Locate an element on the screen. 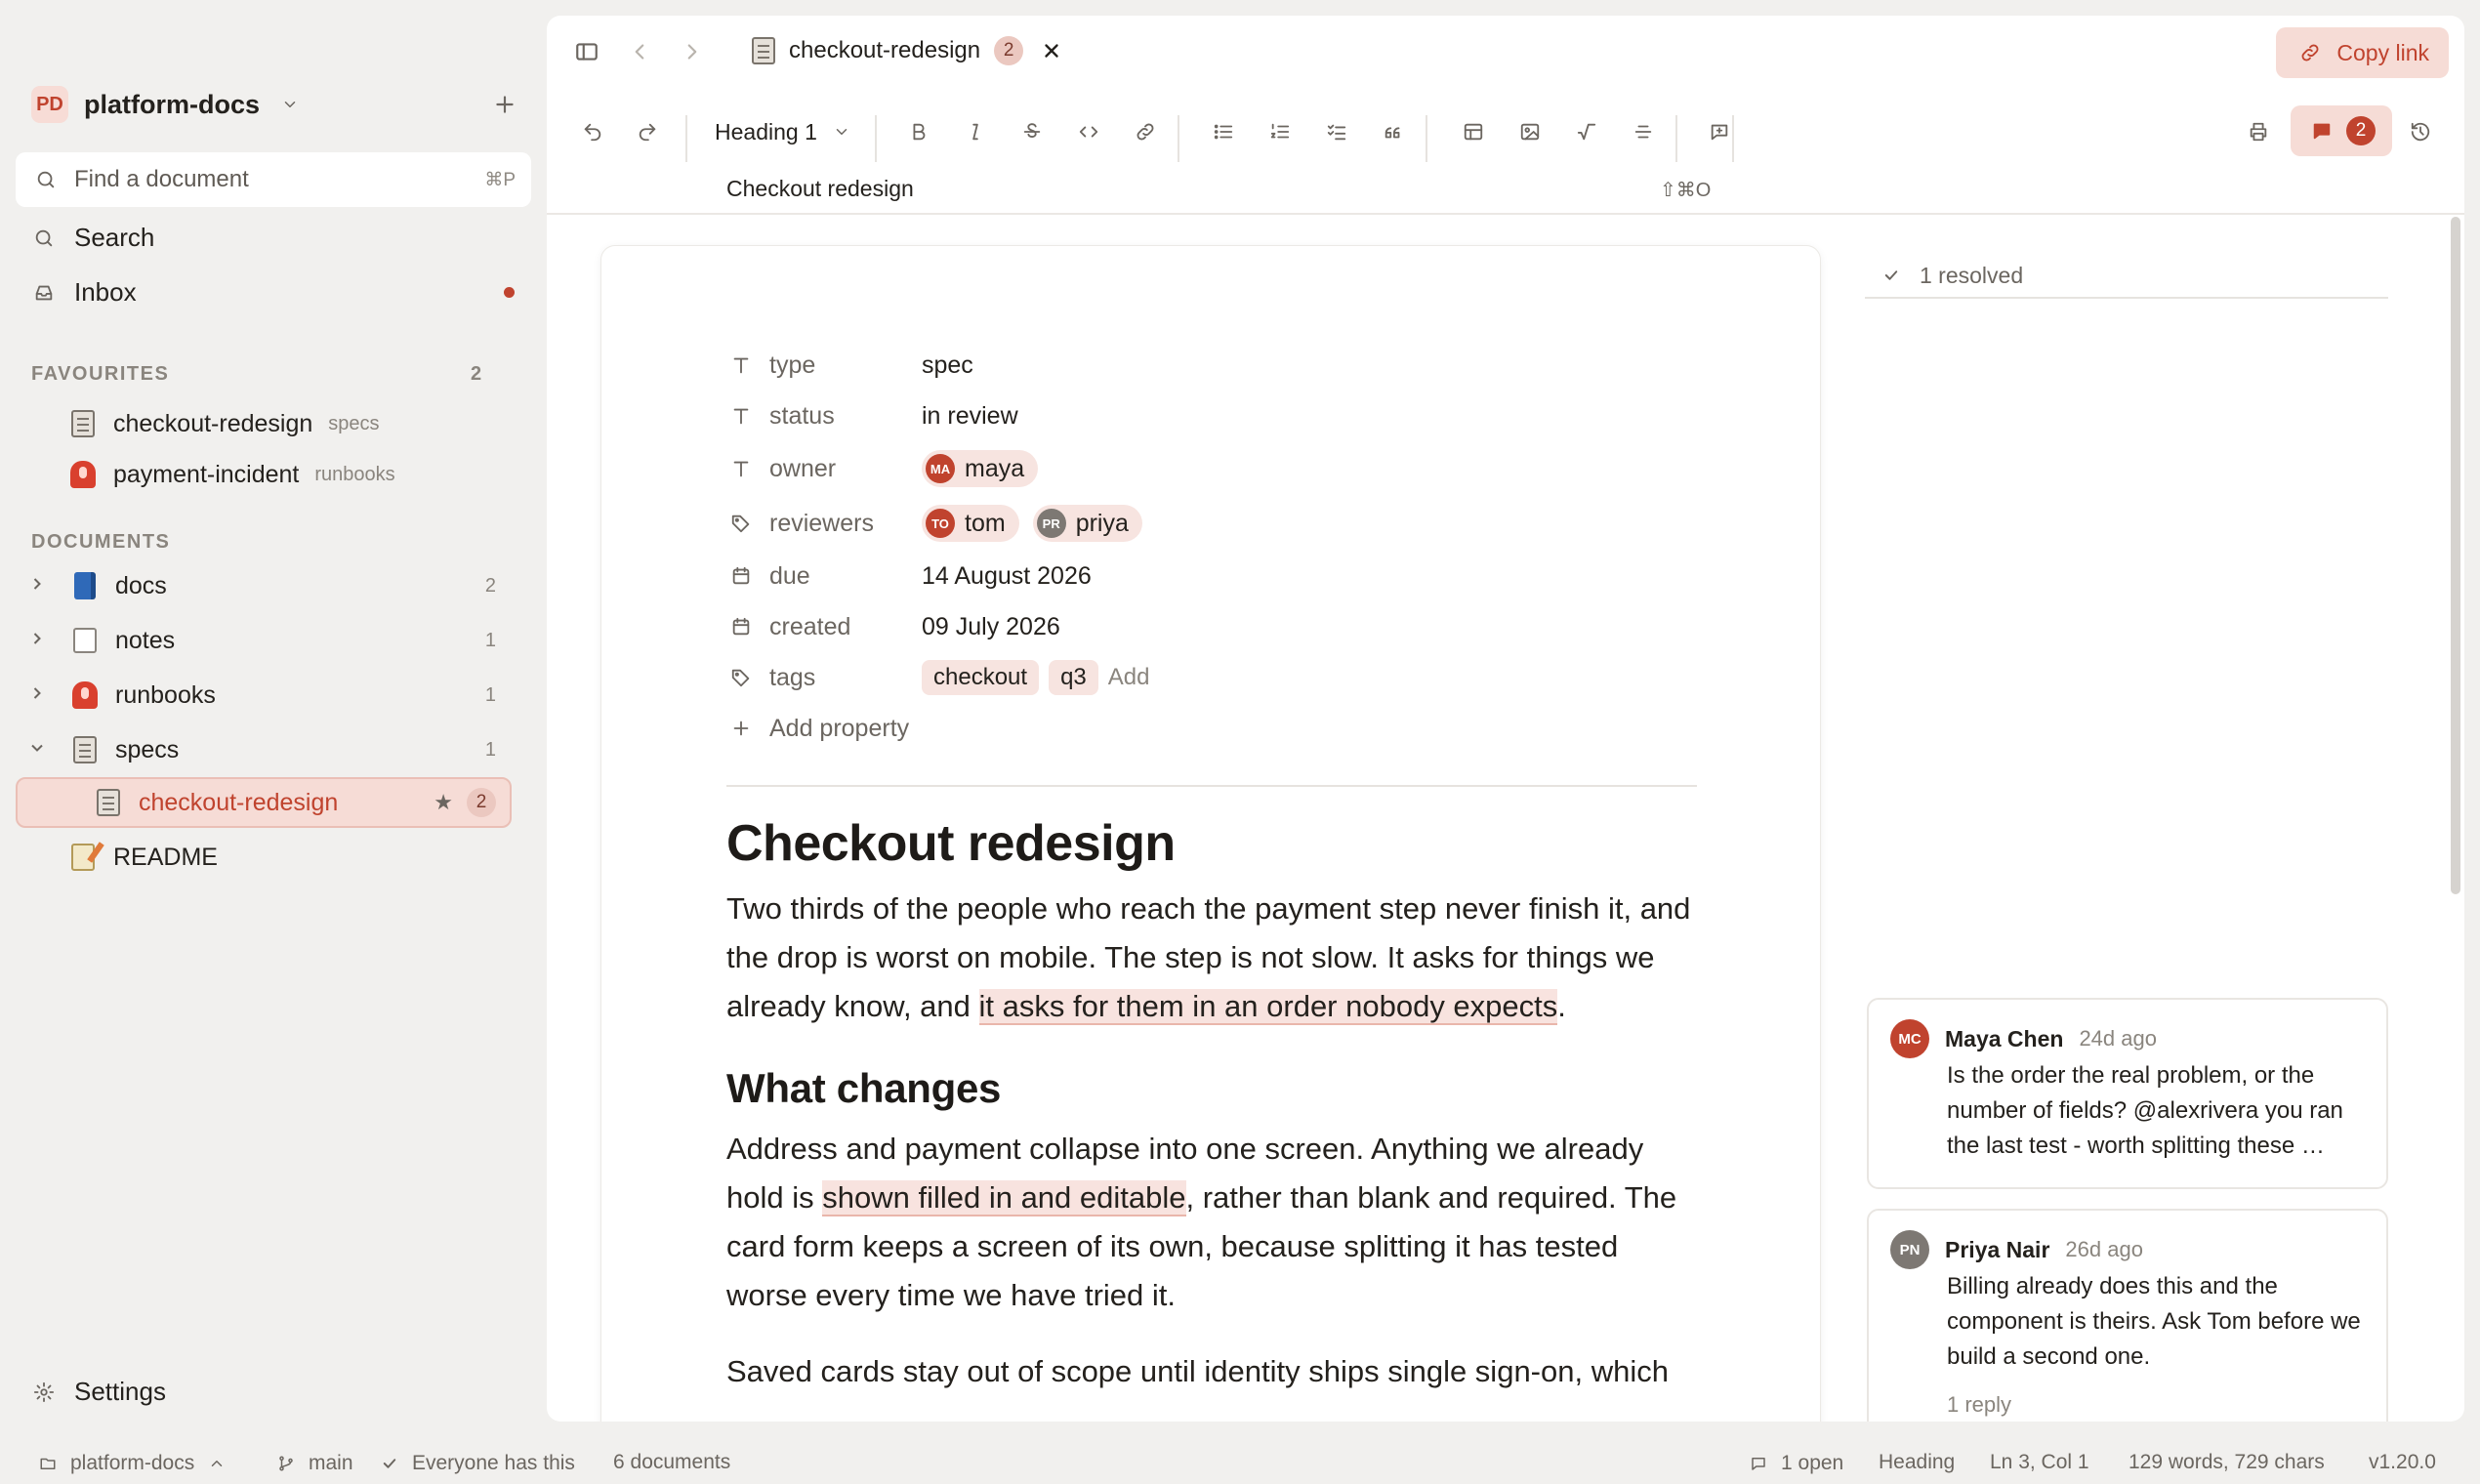 The image size is (2480, 1484). person-chip: PR priya is located at coordinates (1087, 524).